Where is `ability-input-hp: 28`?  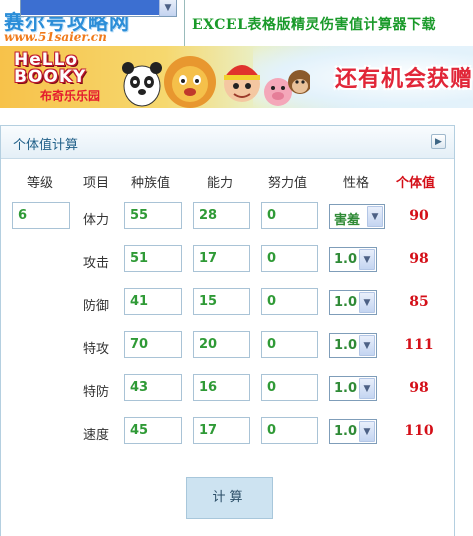 ability-input-hp: 28 is located at coordinates (221, 215).